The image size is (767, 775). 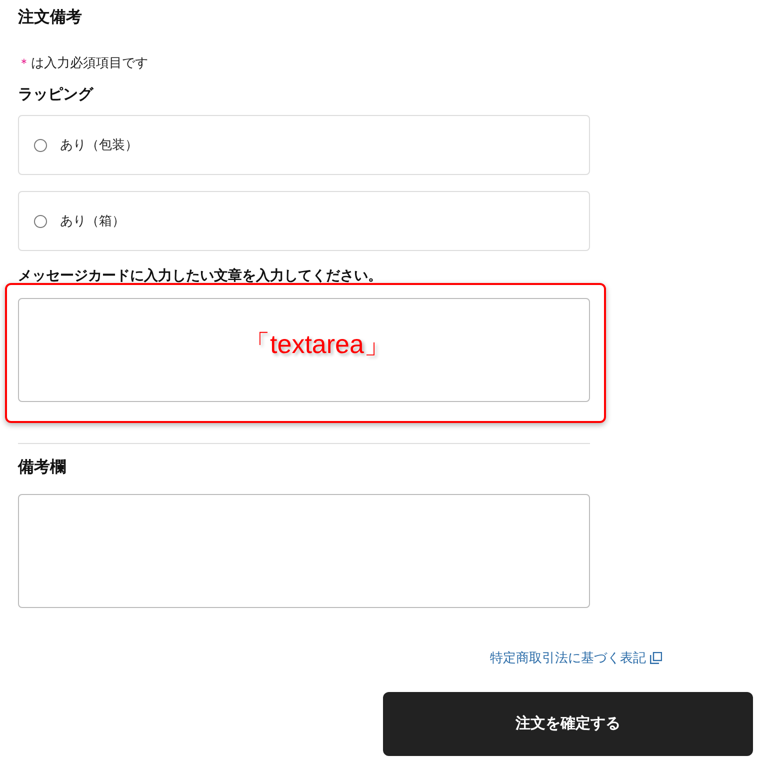 I want to click on required-mark: ＊, so click(x=24, y=63).